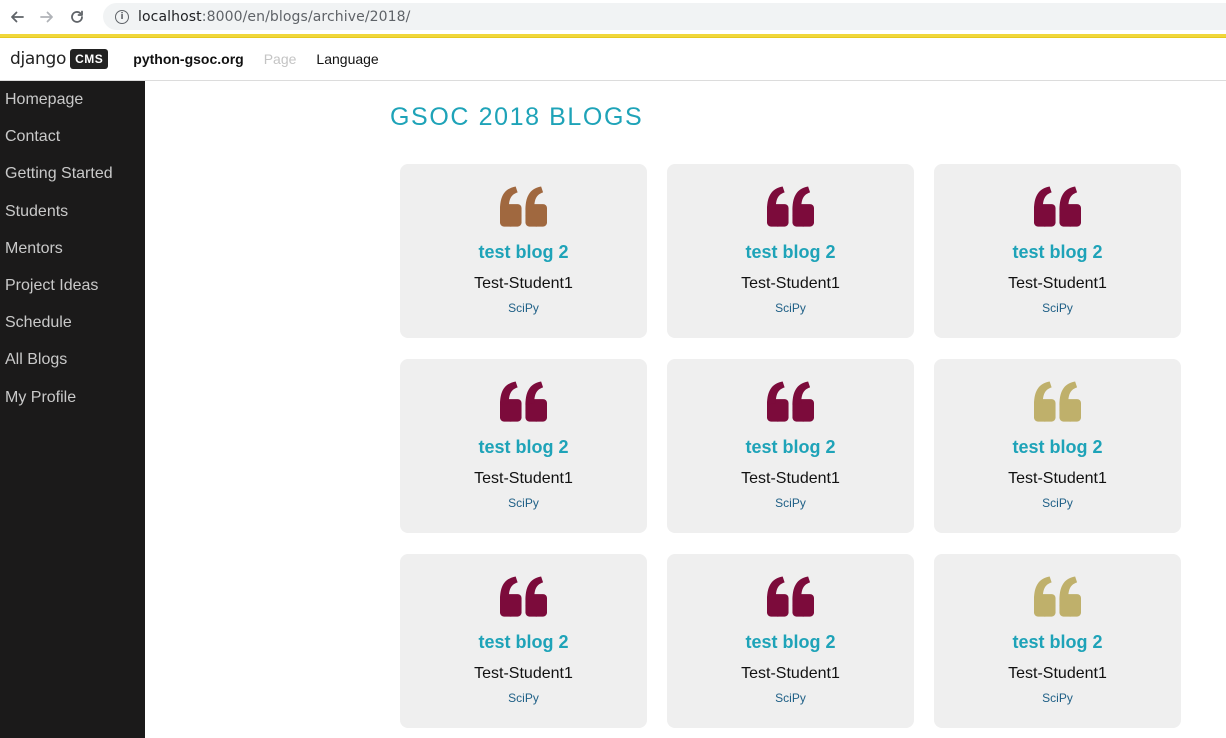 This screenshot has width=1226, height=738. Describe the element at coordinates (72, 405) in the screenshot. I see `sidebar-item-my-profile: My Profile` at that location.